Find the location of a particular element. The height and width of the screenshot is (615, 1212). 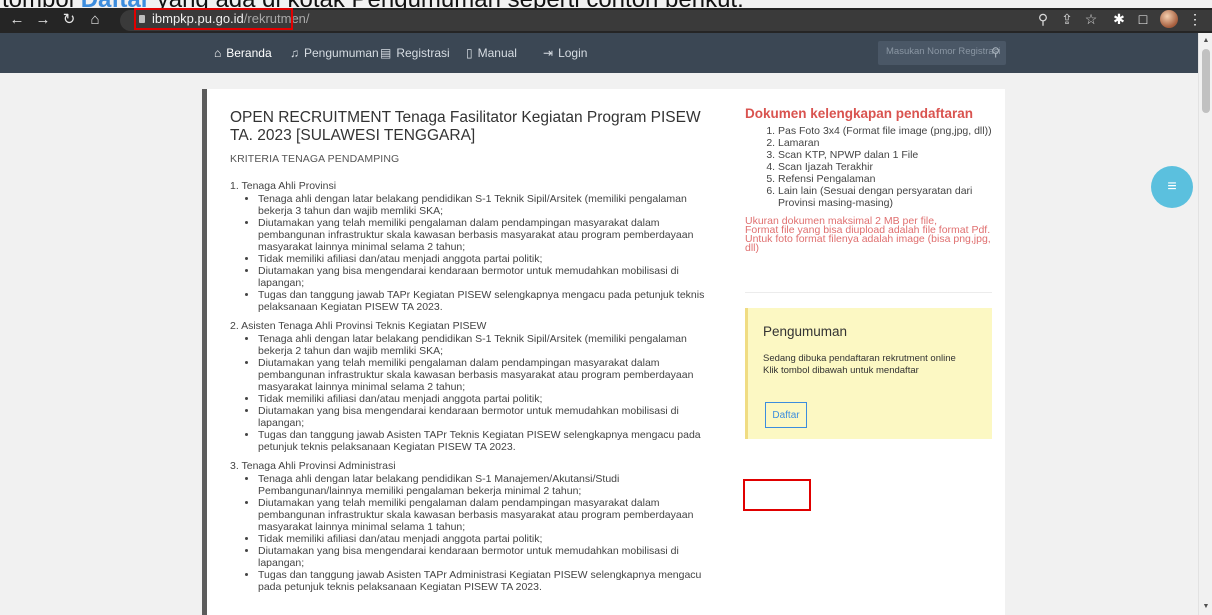

reload-icon: ↻ is located at coordinates (69, 20).